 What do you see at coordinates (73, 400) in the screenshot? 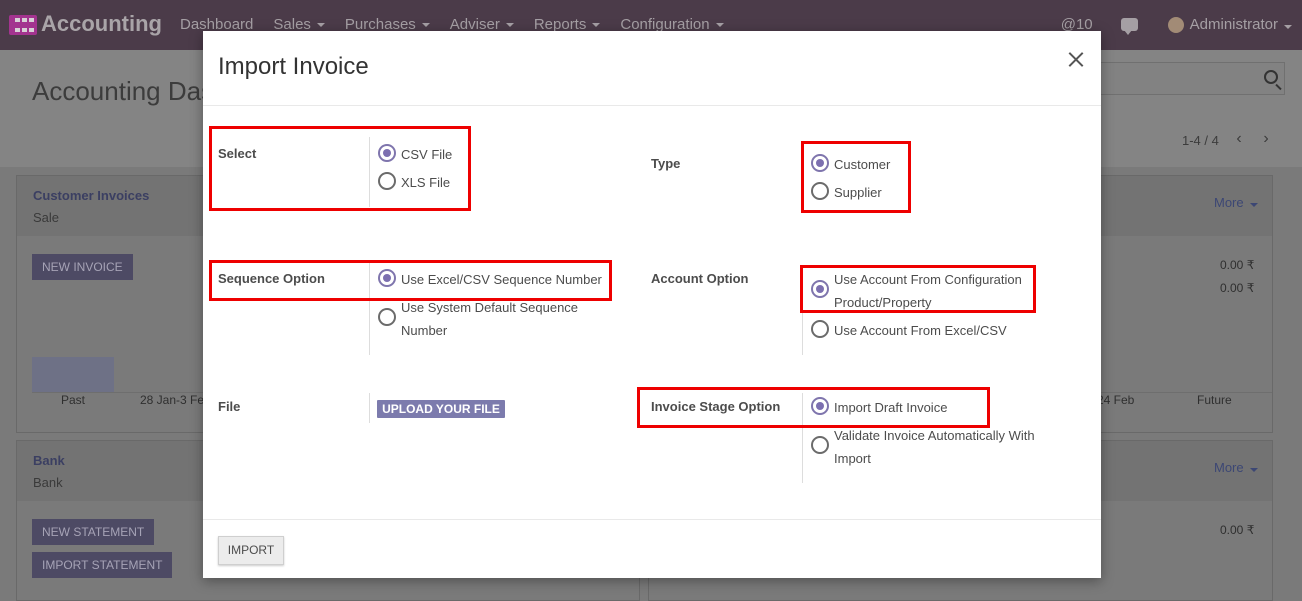
I see `graph-tick-label: Past` at bounding box center [73, 400].